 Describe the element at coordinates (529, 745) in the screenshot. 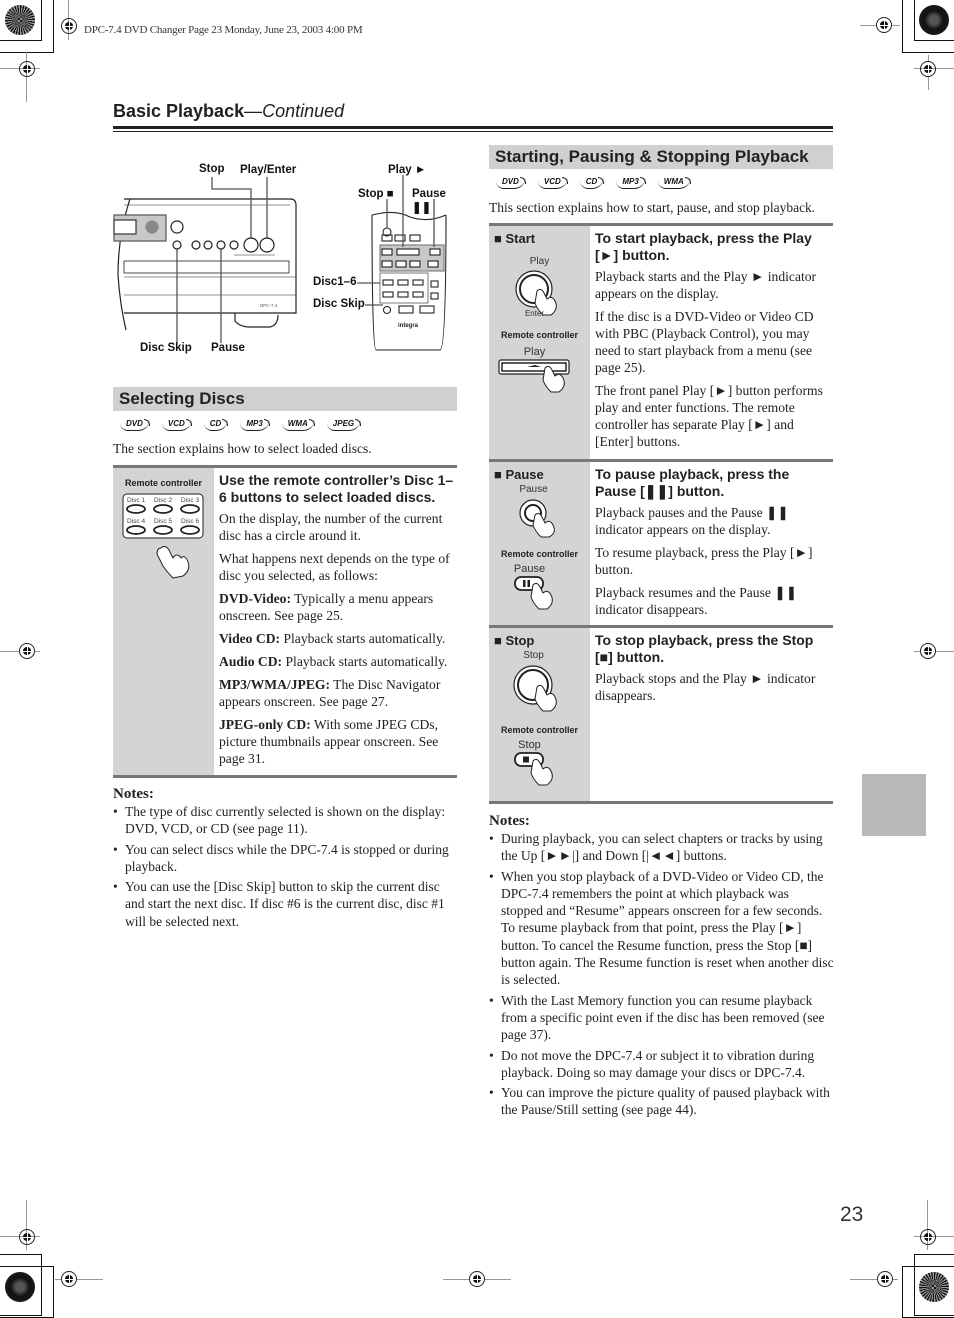

I see `remote-stop-label: Stop` at that location.